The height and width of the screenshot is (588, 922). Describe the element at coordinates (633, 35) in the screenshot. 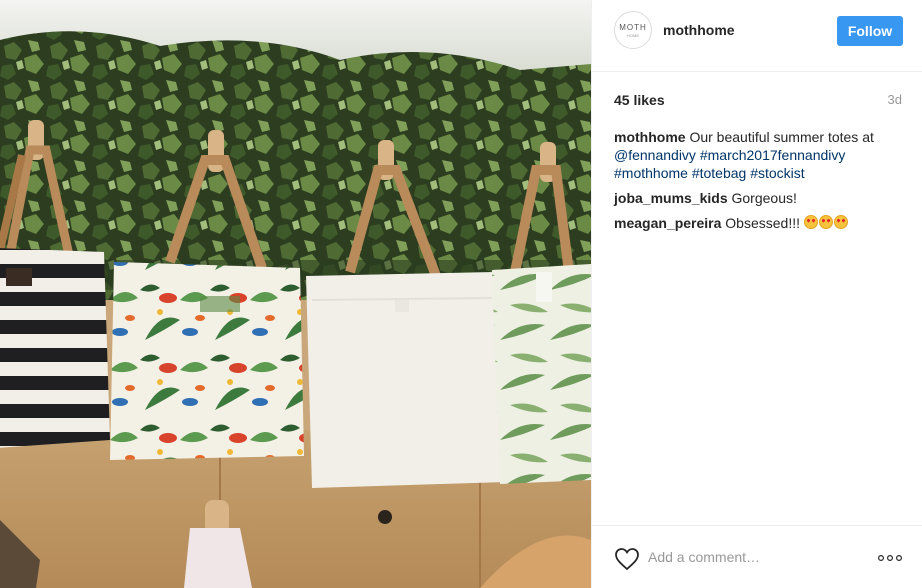

I see `avatar-logo-subtext: HOME` at that location.